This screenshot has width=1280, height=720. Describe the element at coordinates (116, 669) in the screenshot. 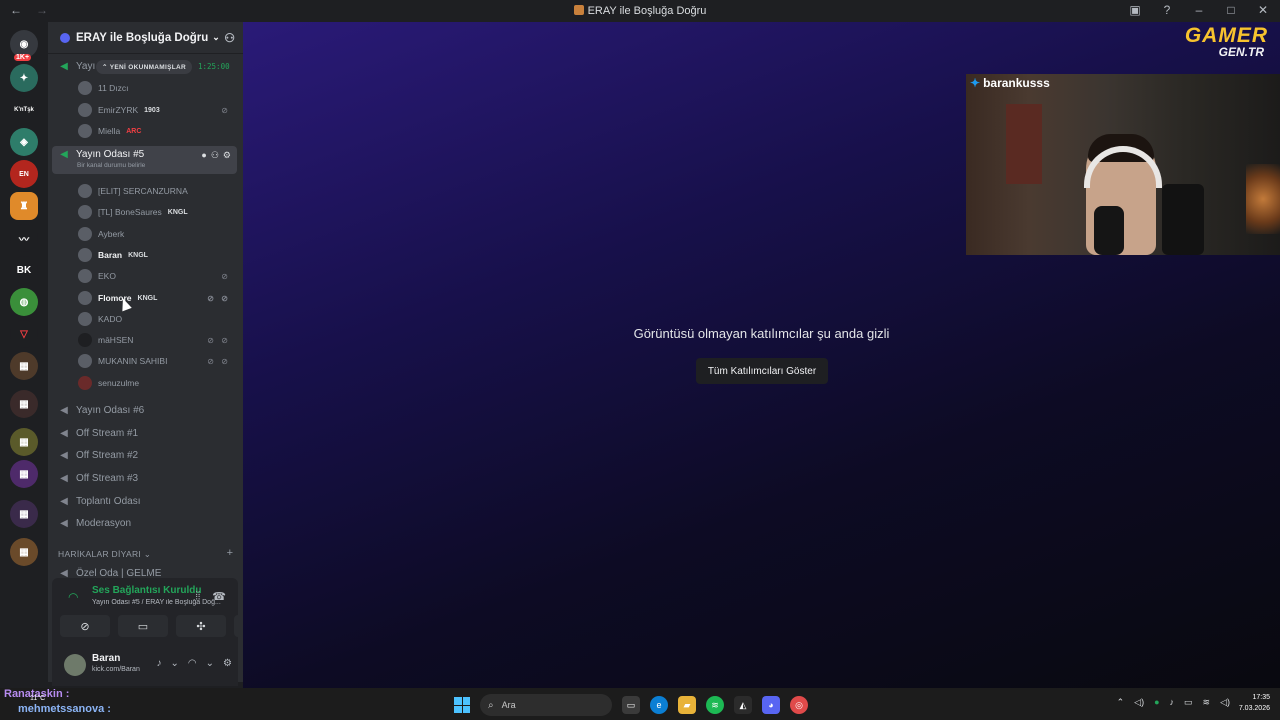

I see `user-status: kick.com/Baran` at that location.